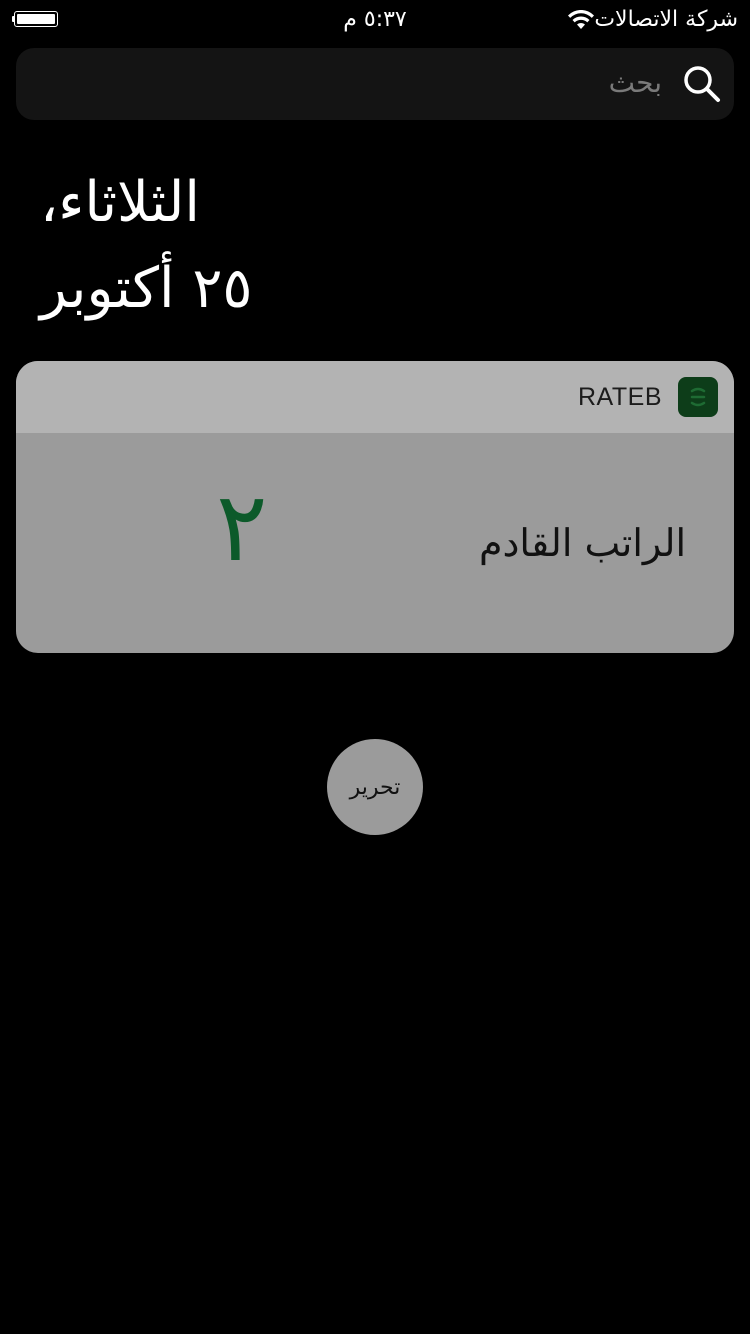  I want to click on edit-button: تحرير, so click(375, 787).